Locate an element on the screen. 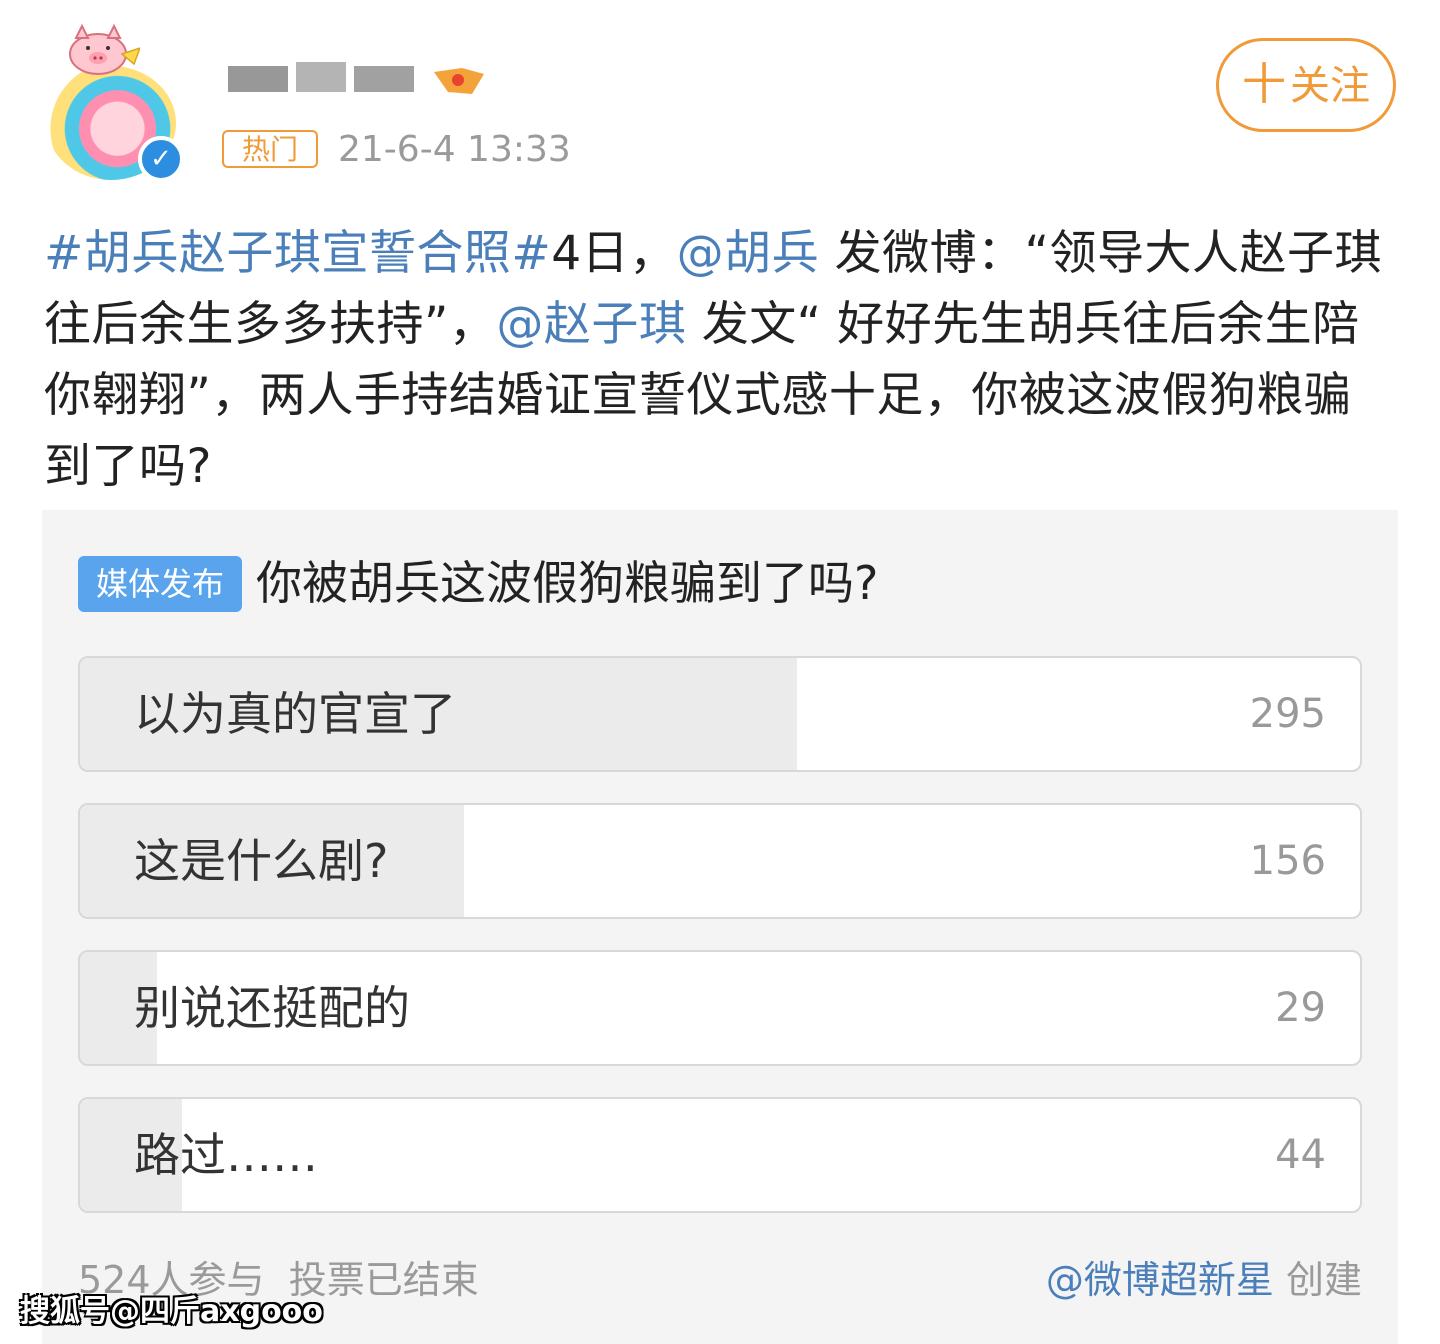 The width and height of the screenshot is (1440, 1344). follow-button: 十关注 is located at coordinates (1306, 85).